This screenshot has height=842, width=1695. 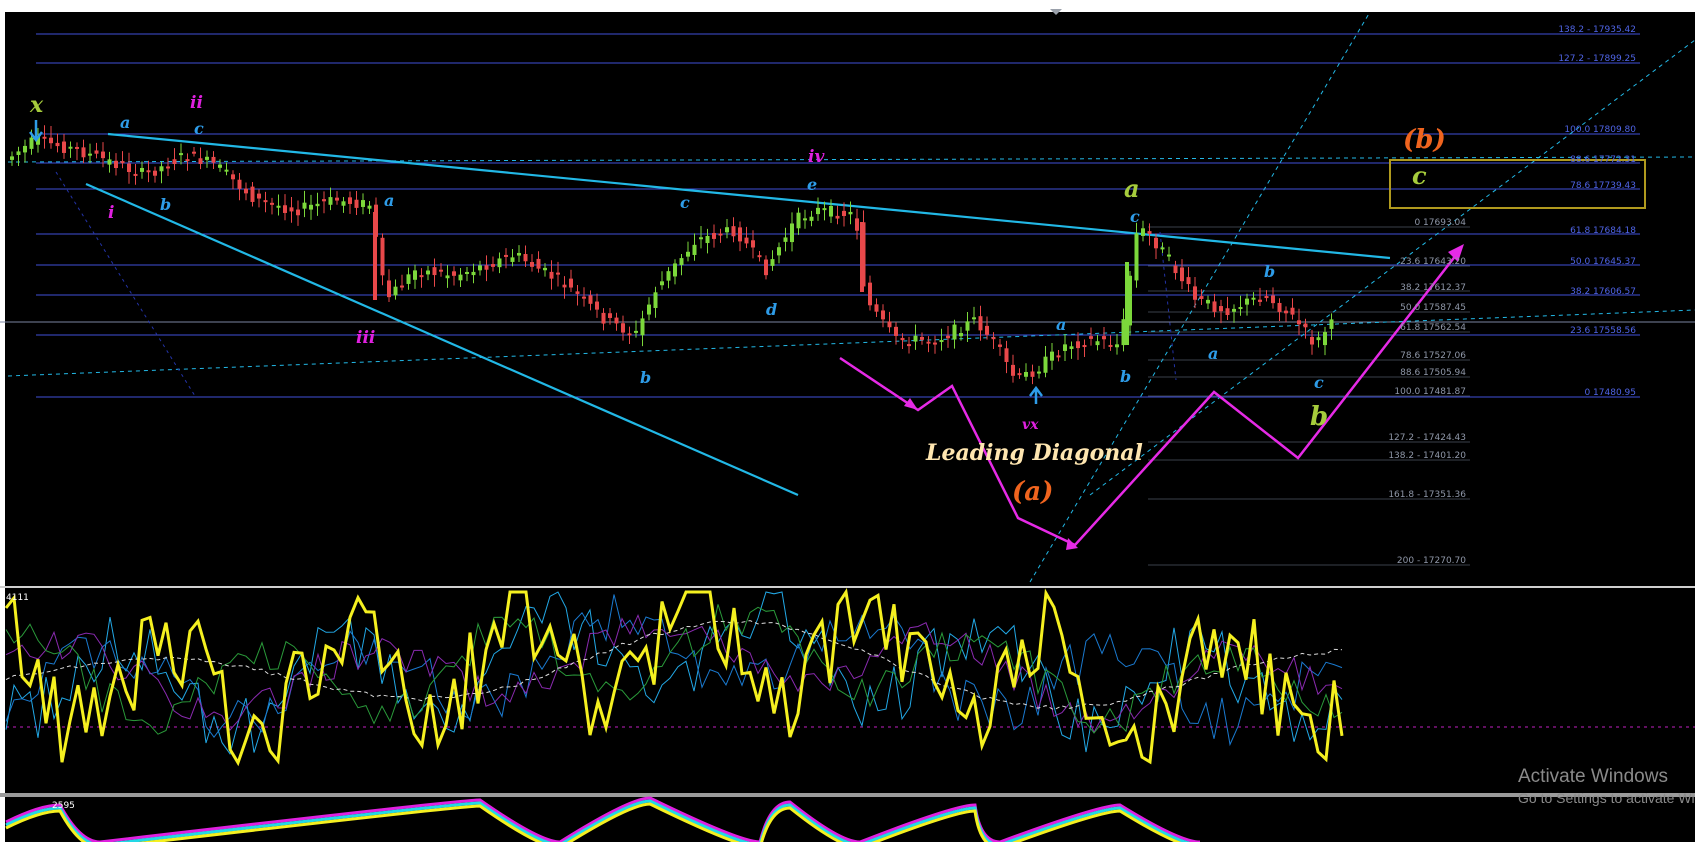 What do you see at coordinates (1424, 140) in the screenshot?
I see `wave-label-paren-b: (b)` at bounding box center [1424, 140].